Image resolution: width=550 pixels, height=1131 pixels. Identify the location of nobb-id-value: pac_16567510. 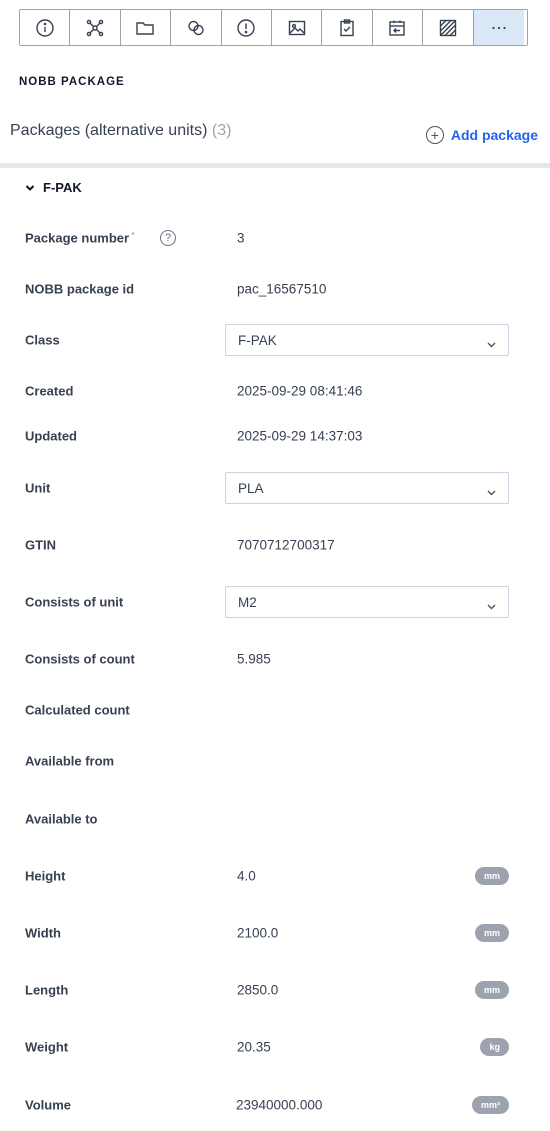
(282, 289).